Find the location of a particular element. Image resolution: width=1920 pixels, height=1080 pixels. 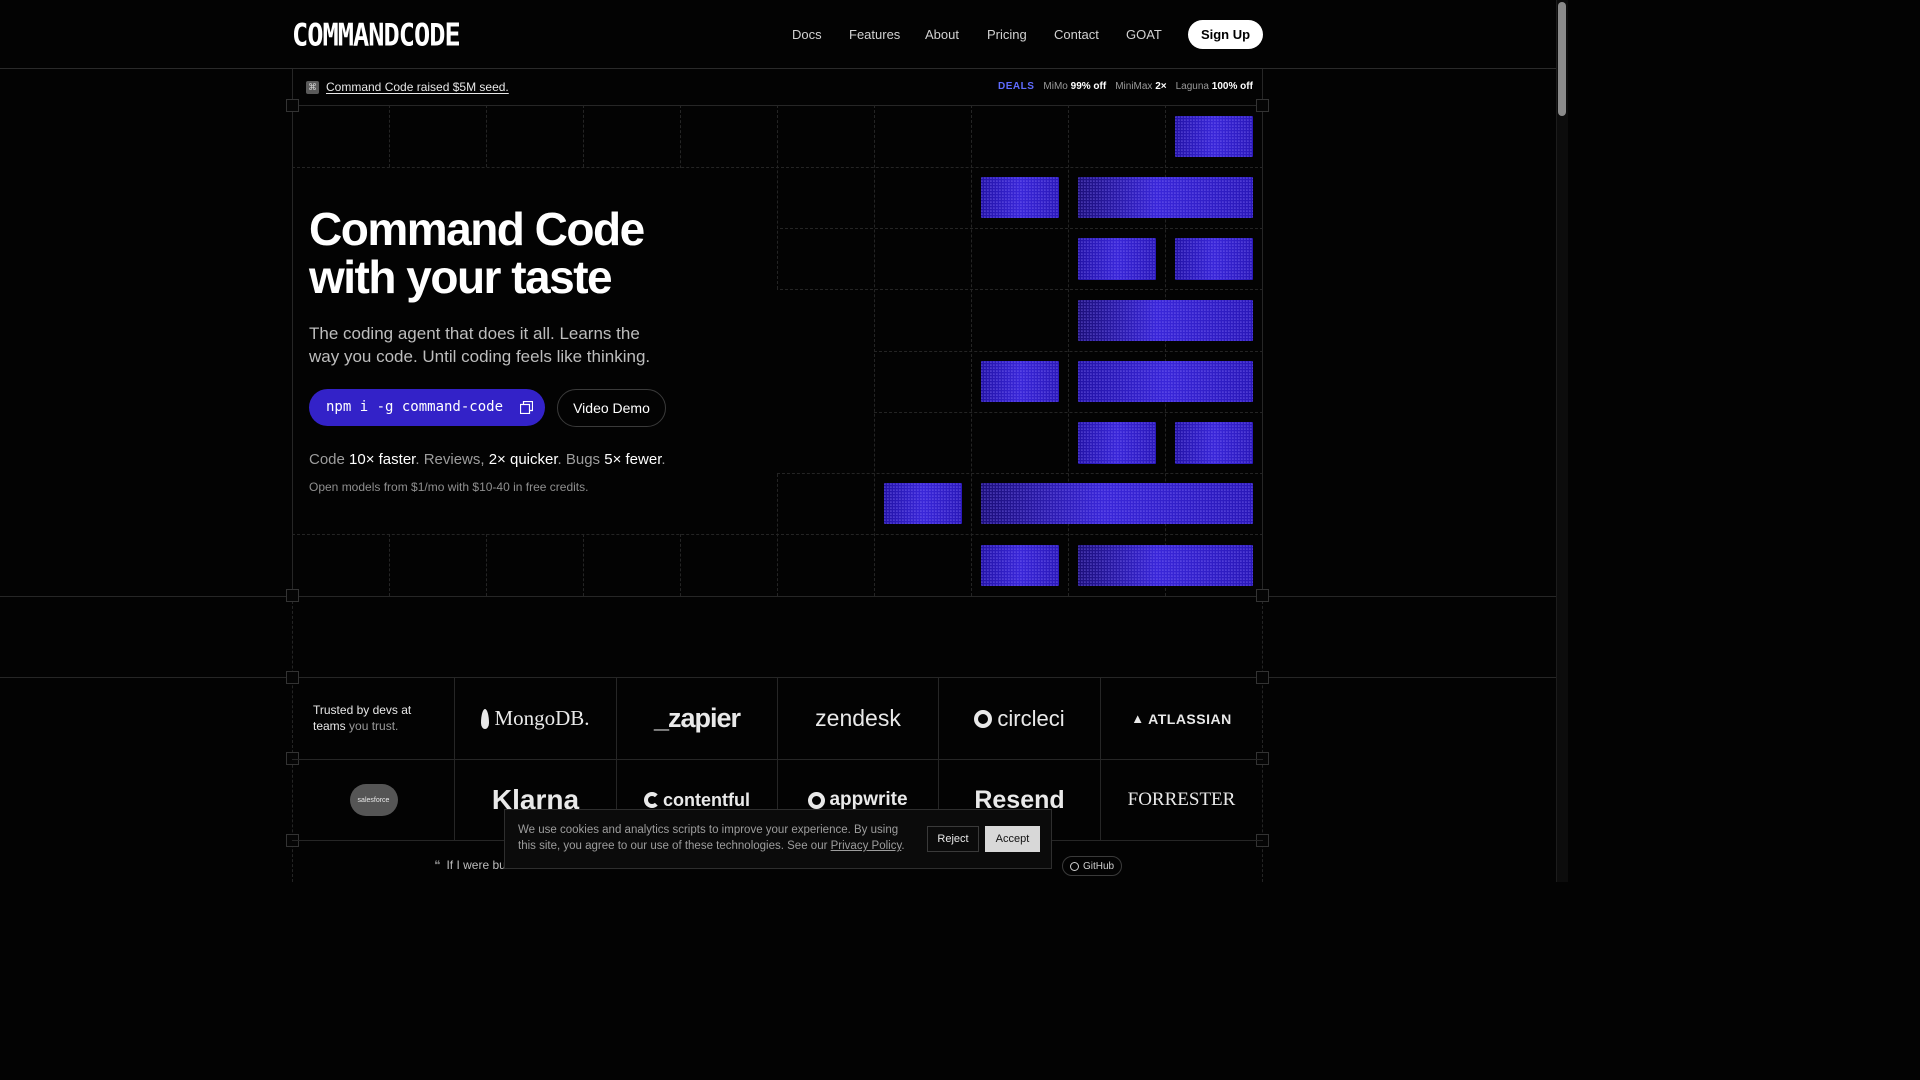

video-demo-button: Video Demo is located at coordinates (611, 408).